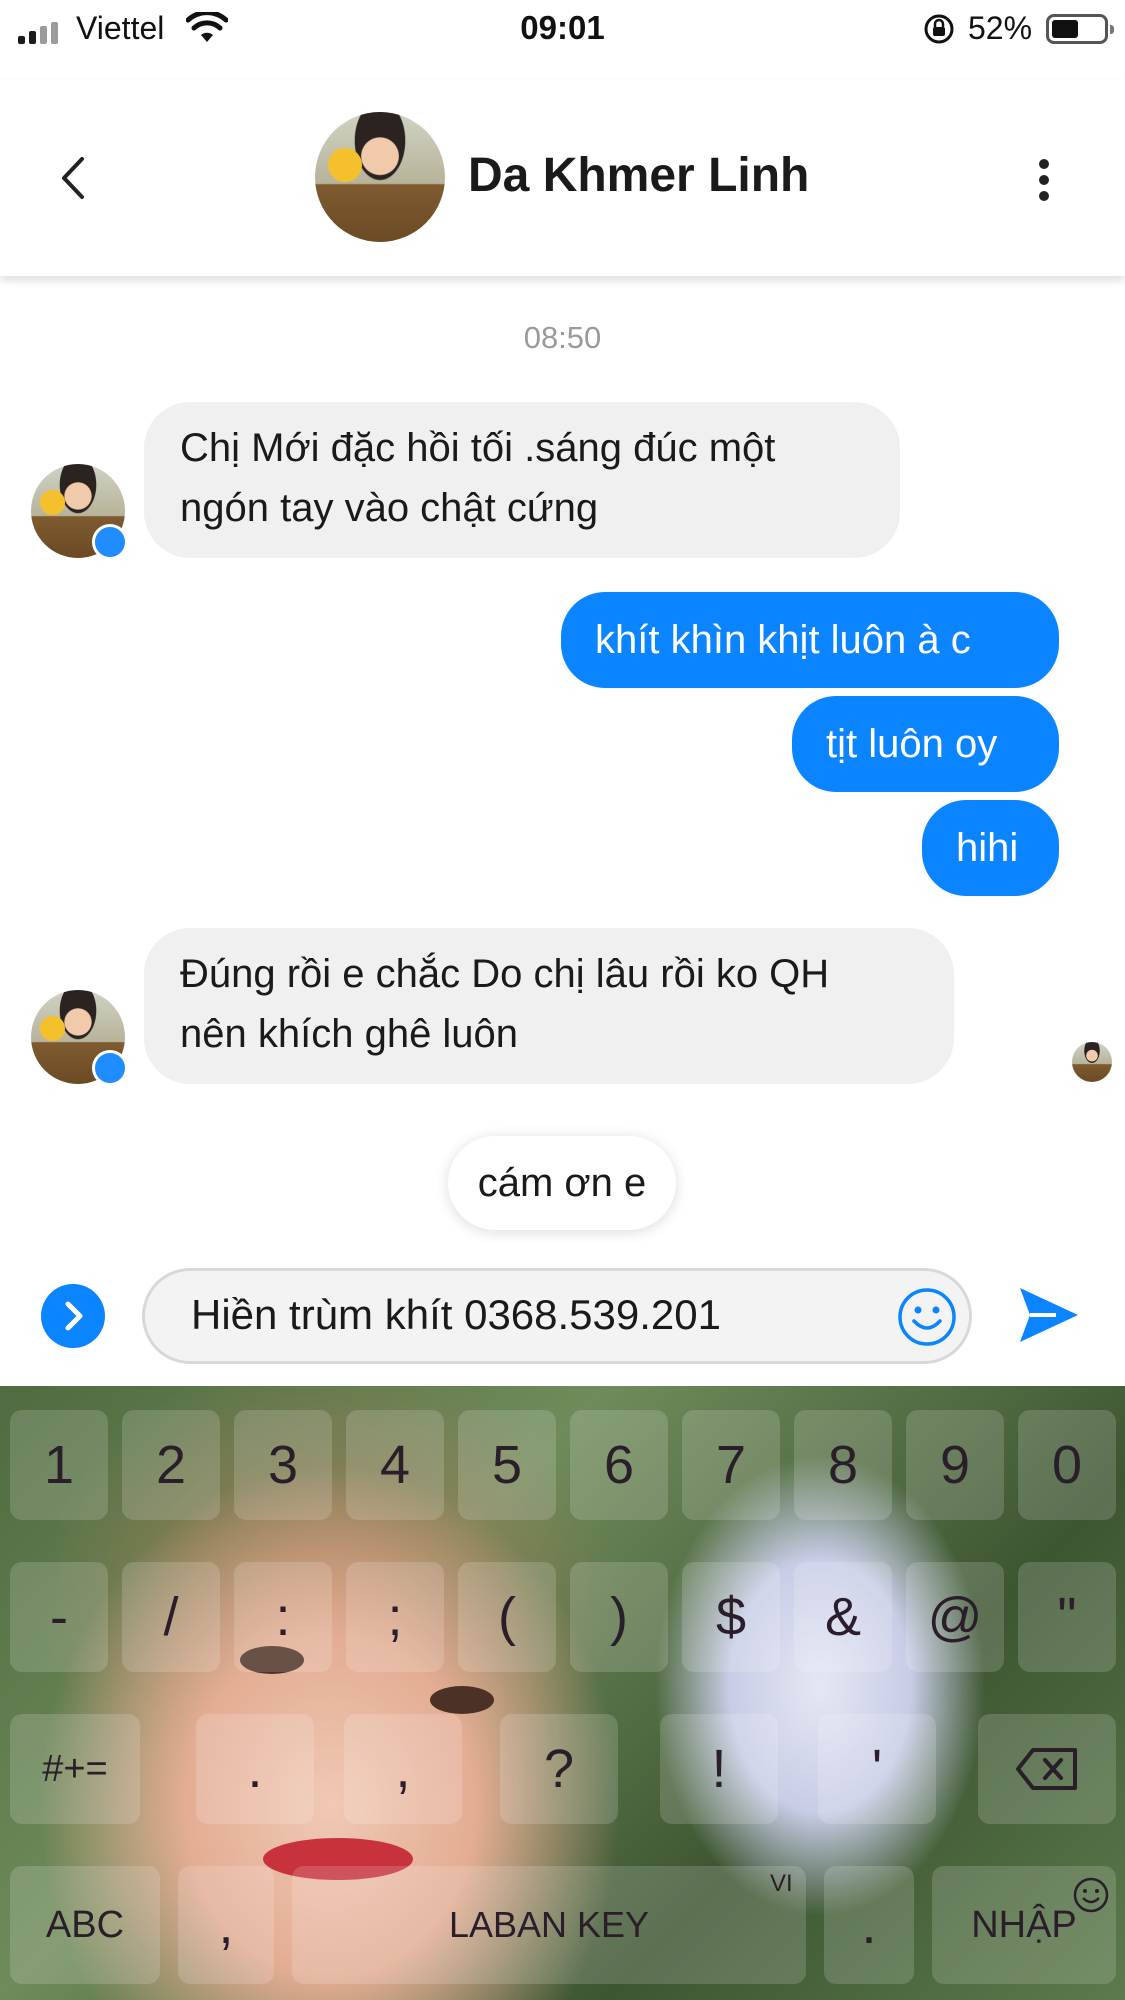 The width and height of the screenshot is (1125, 2000). What do you see at coordinates (1091, 1895) in the screenshot?
I see `smiley-icon` at bounding box center [1091, 1895].